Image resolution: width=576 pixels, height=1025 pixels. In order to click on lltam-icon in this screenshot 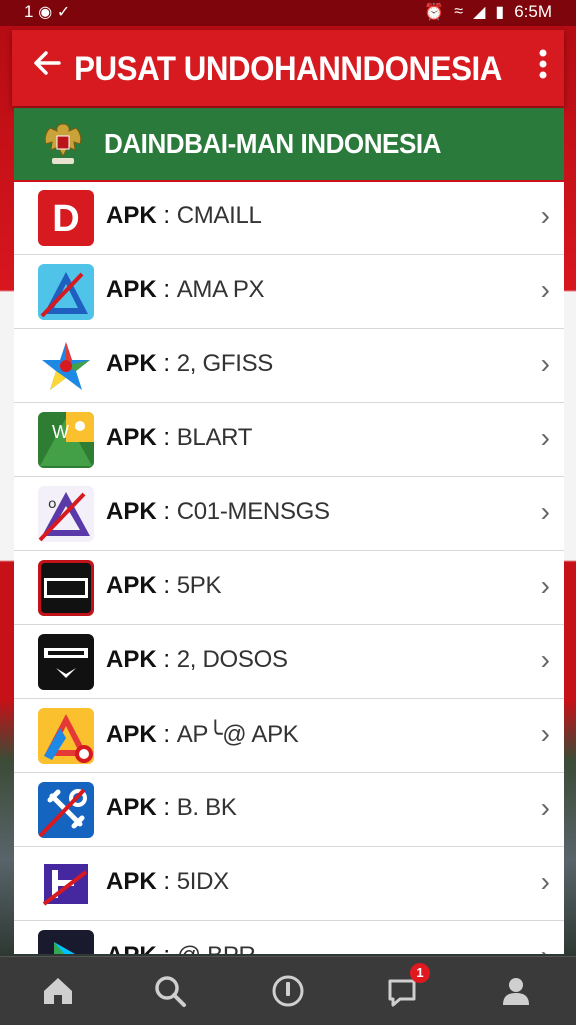, I will do `click(66, 588)`.